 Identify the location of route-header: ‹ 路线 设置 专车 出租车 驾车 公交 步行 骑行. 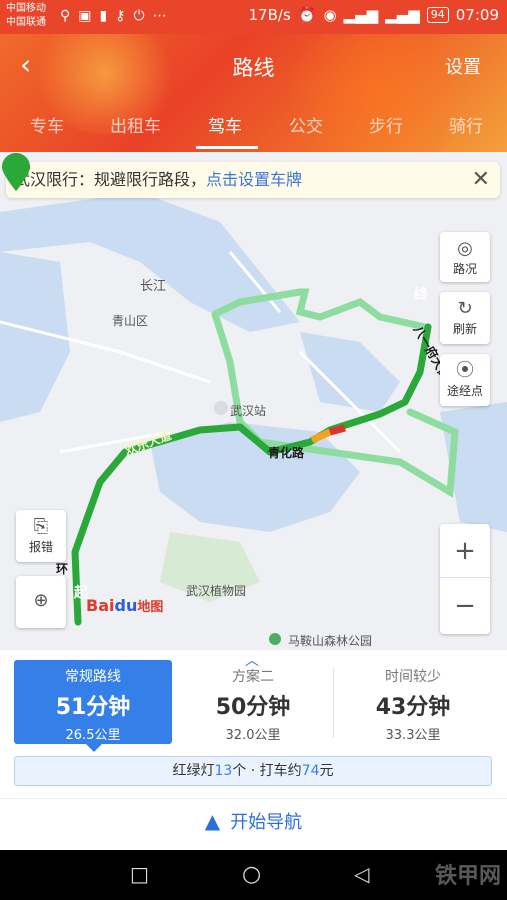
(253, 93).